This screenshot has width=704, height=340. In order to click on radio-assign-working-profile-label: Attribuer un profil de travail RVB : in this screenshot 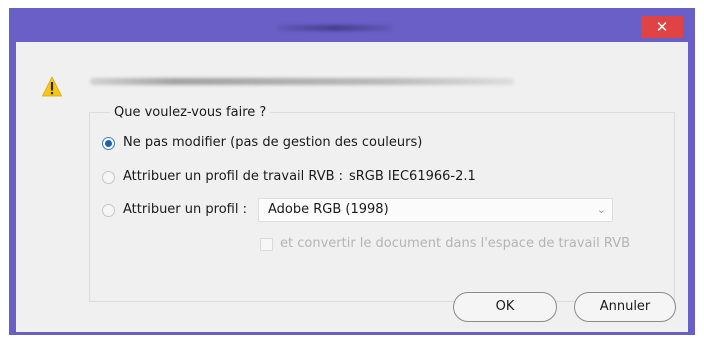, I will do `click(233, 177)`.